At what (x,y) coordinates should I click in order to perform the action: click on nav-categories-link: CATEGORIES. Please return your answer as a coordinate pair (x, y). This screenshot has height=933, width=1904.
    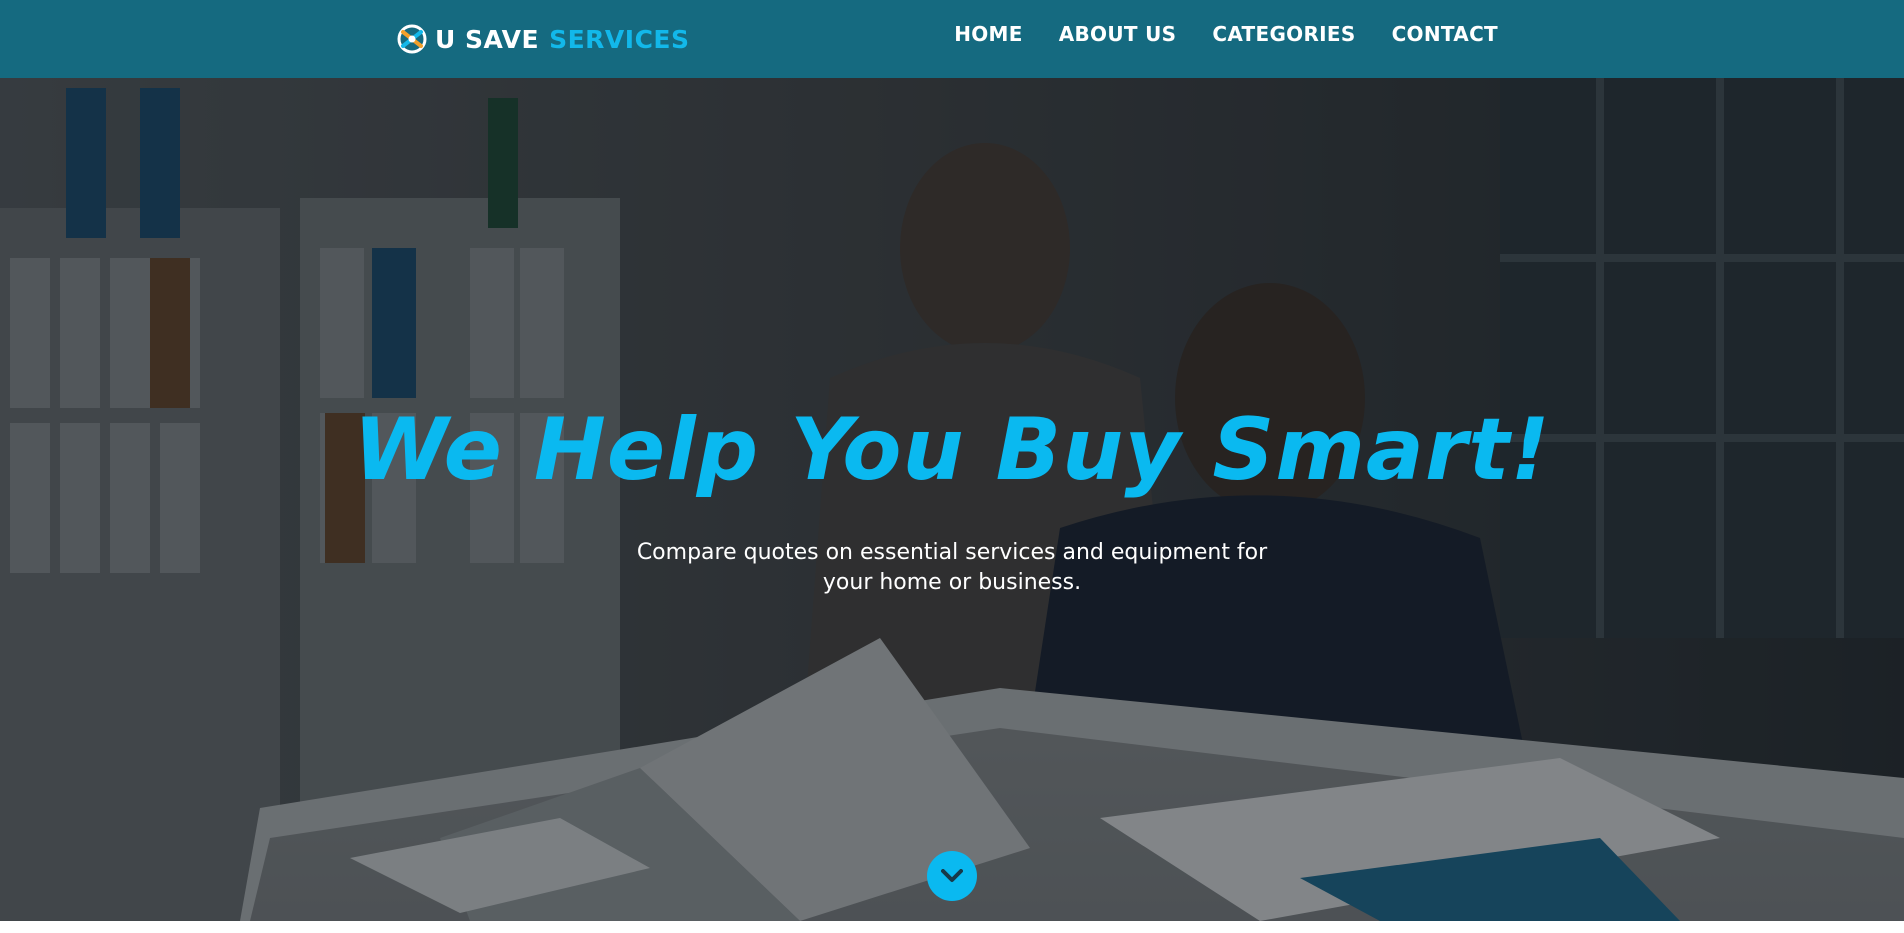
    Looking at the image, I should click on (1283, 34).